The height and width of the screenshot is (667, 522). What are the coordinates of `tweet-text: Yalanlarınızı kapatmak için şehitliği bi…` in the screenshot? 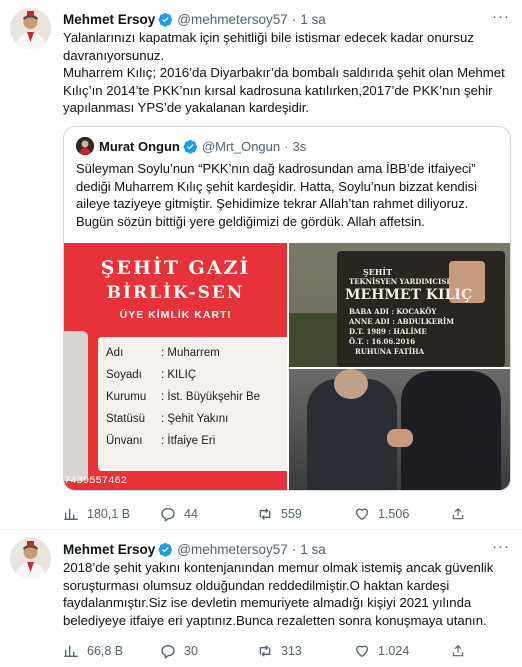 It's located at (289, 73).